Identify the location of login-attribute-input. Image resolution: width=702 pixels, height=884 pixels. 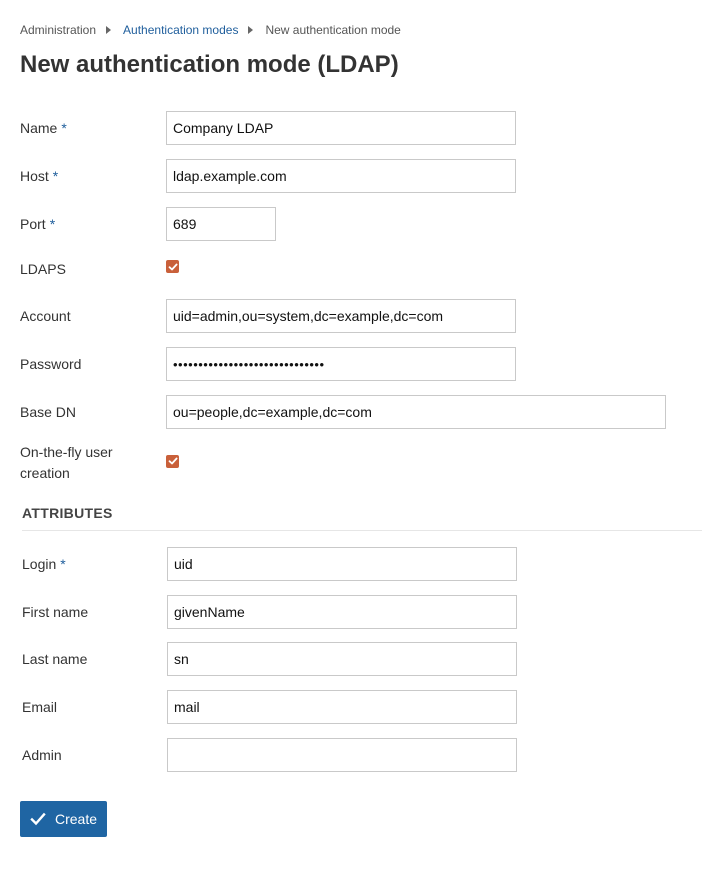
(342, 564).